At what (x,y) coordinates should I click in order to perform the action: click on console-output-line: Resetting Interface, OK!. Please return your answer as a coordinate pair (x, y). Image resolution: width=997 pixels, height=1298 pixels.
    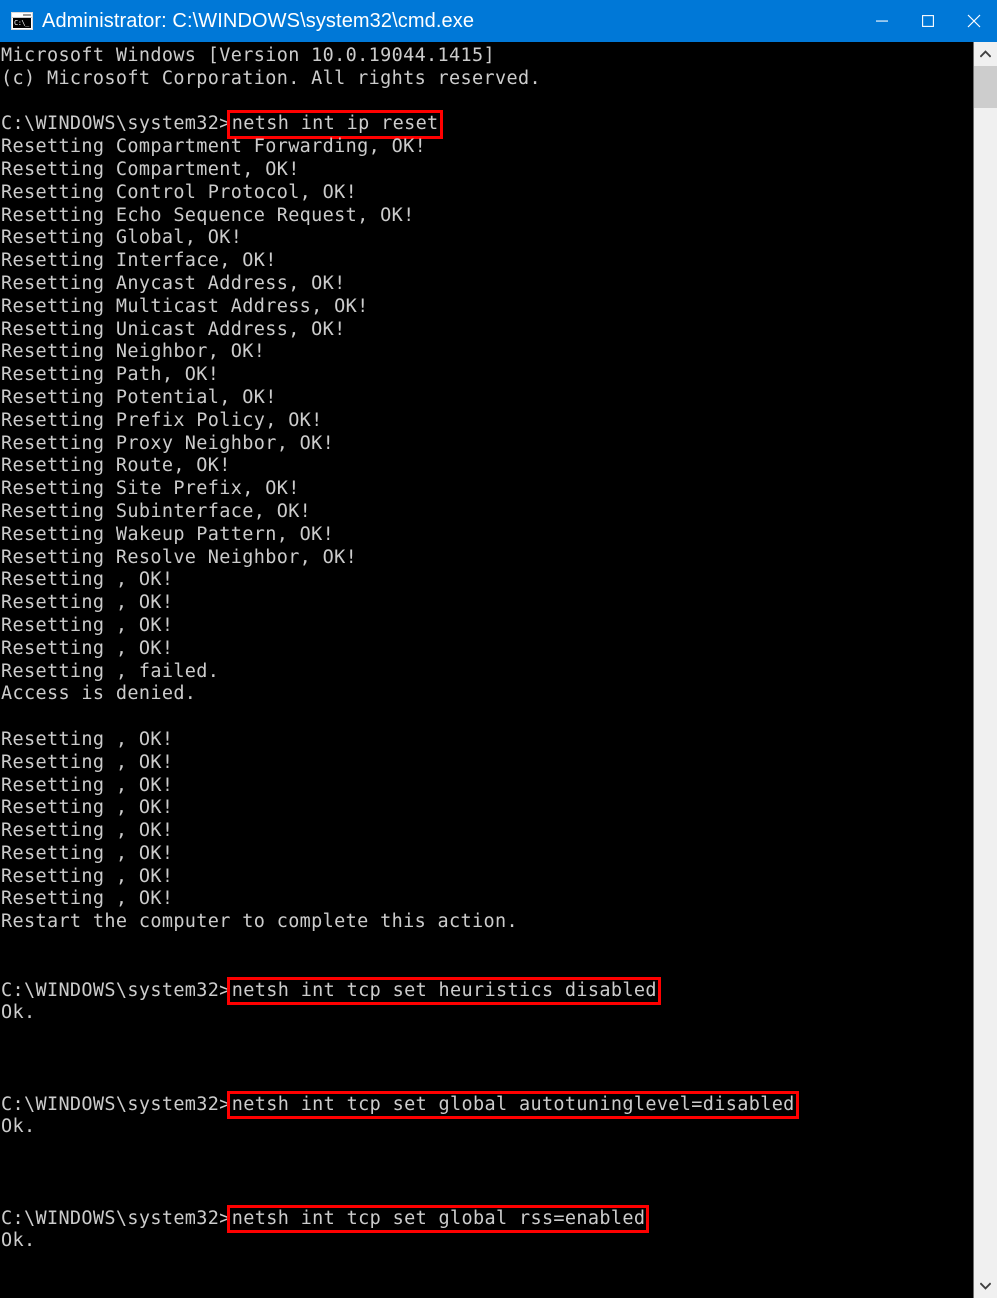
    Looking at the image, I should click on (139, 261).